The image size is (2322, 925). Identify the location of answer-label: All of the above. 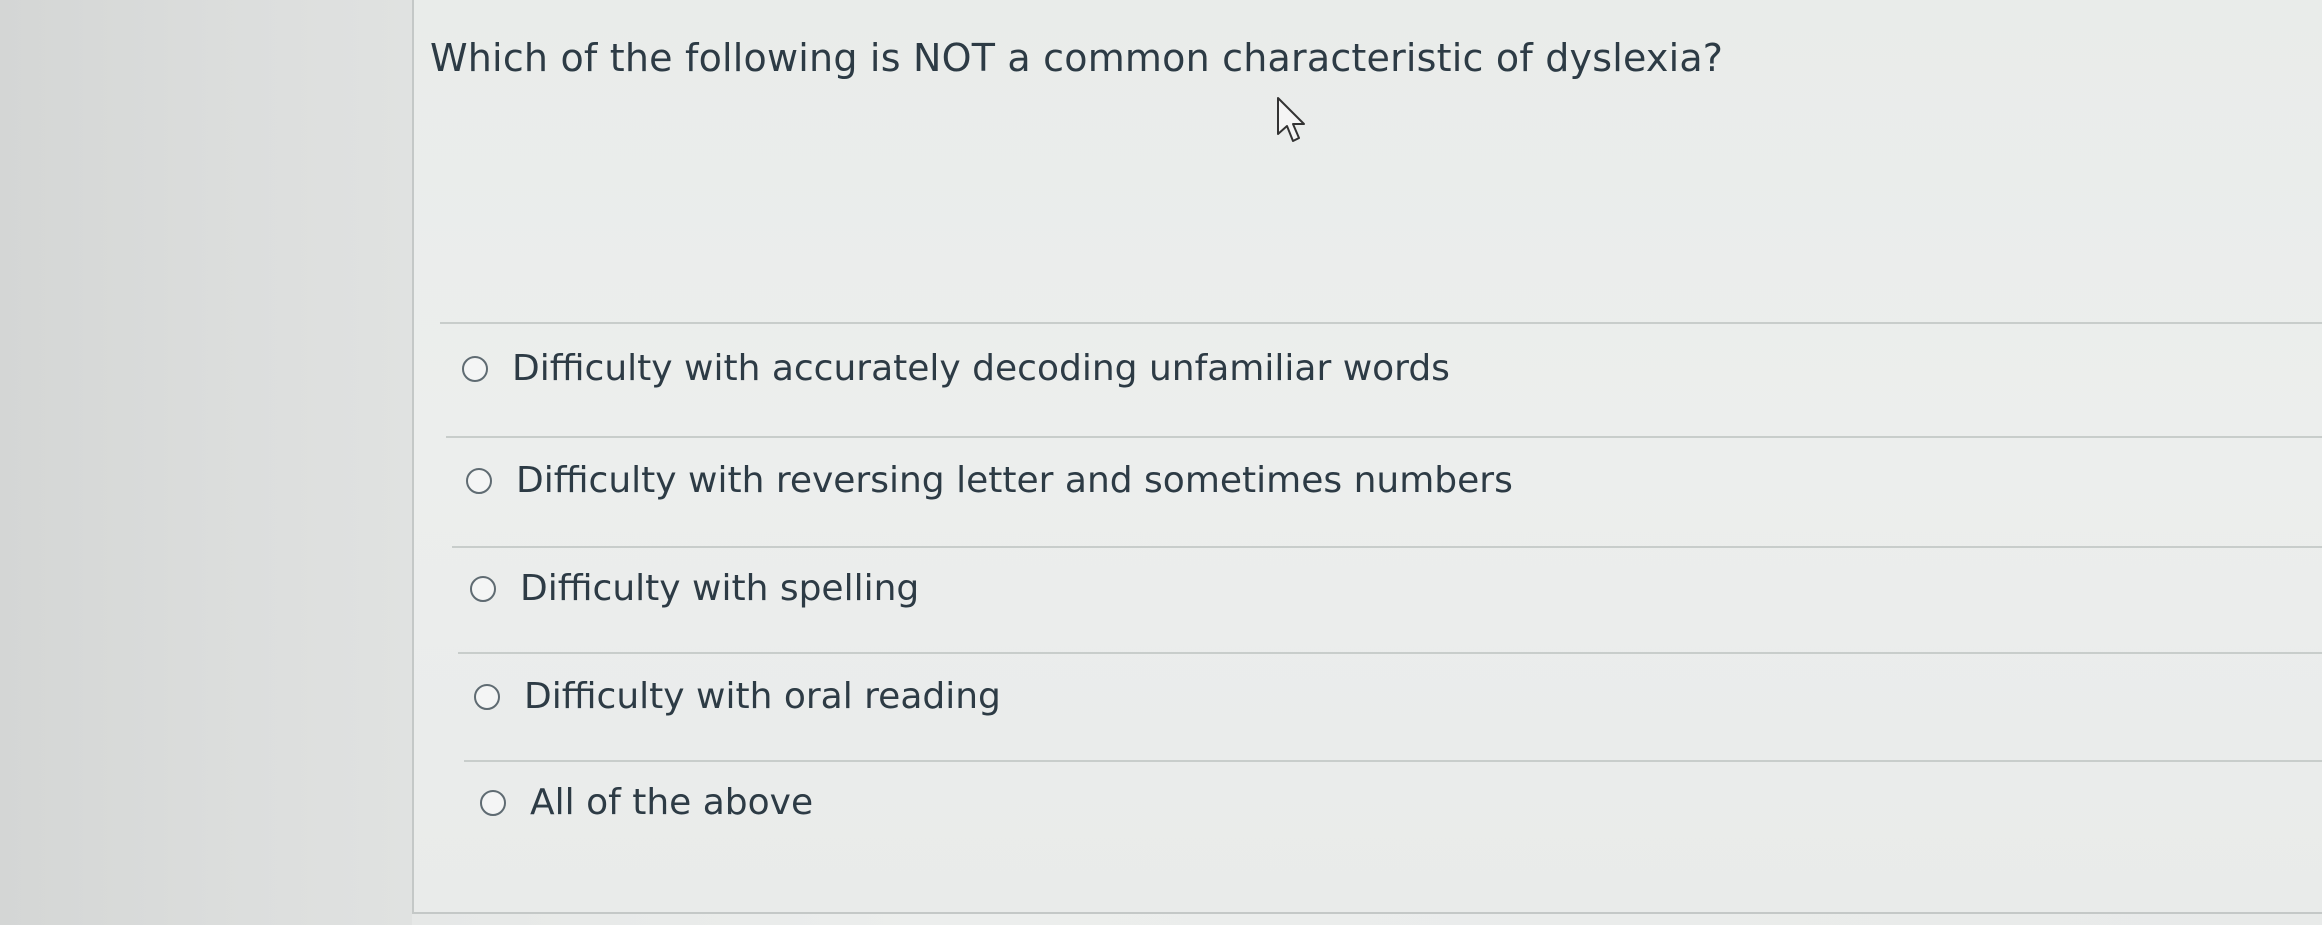
(672, 802).